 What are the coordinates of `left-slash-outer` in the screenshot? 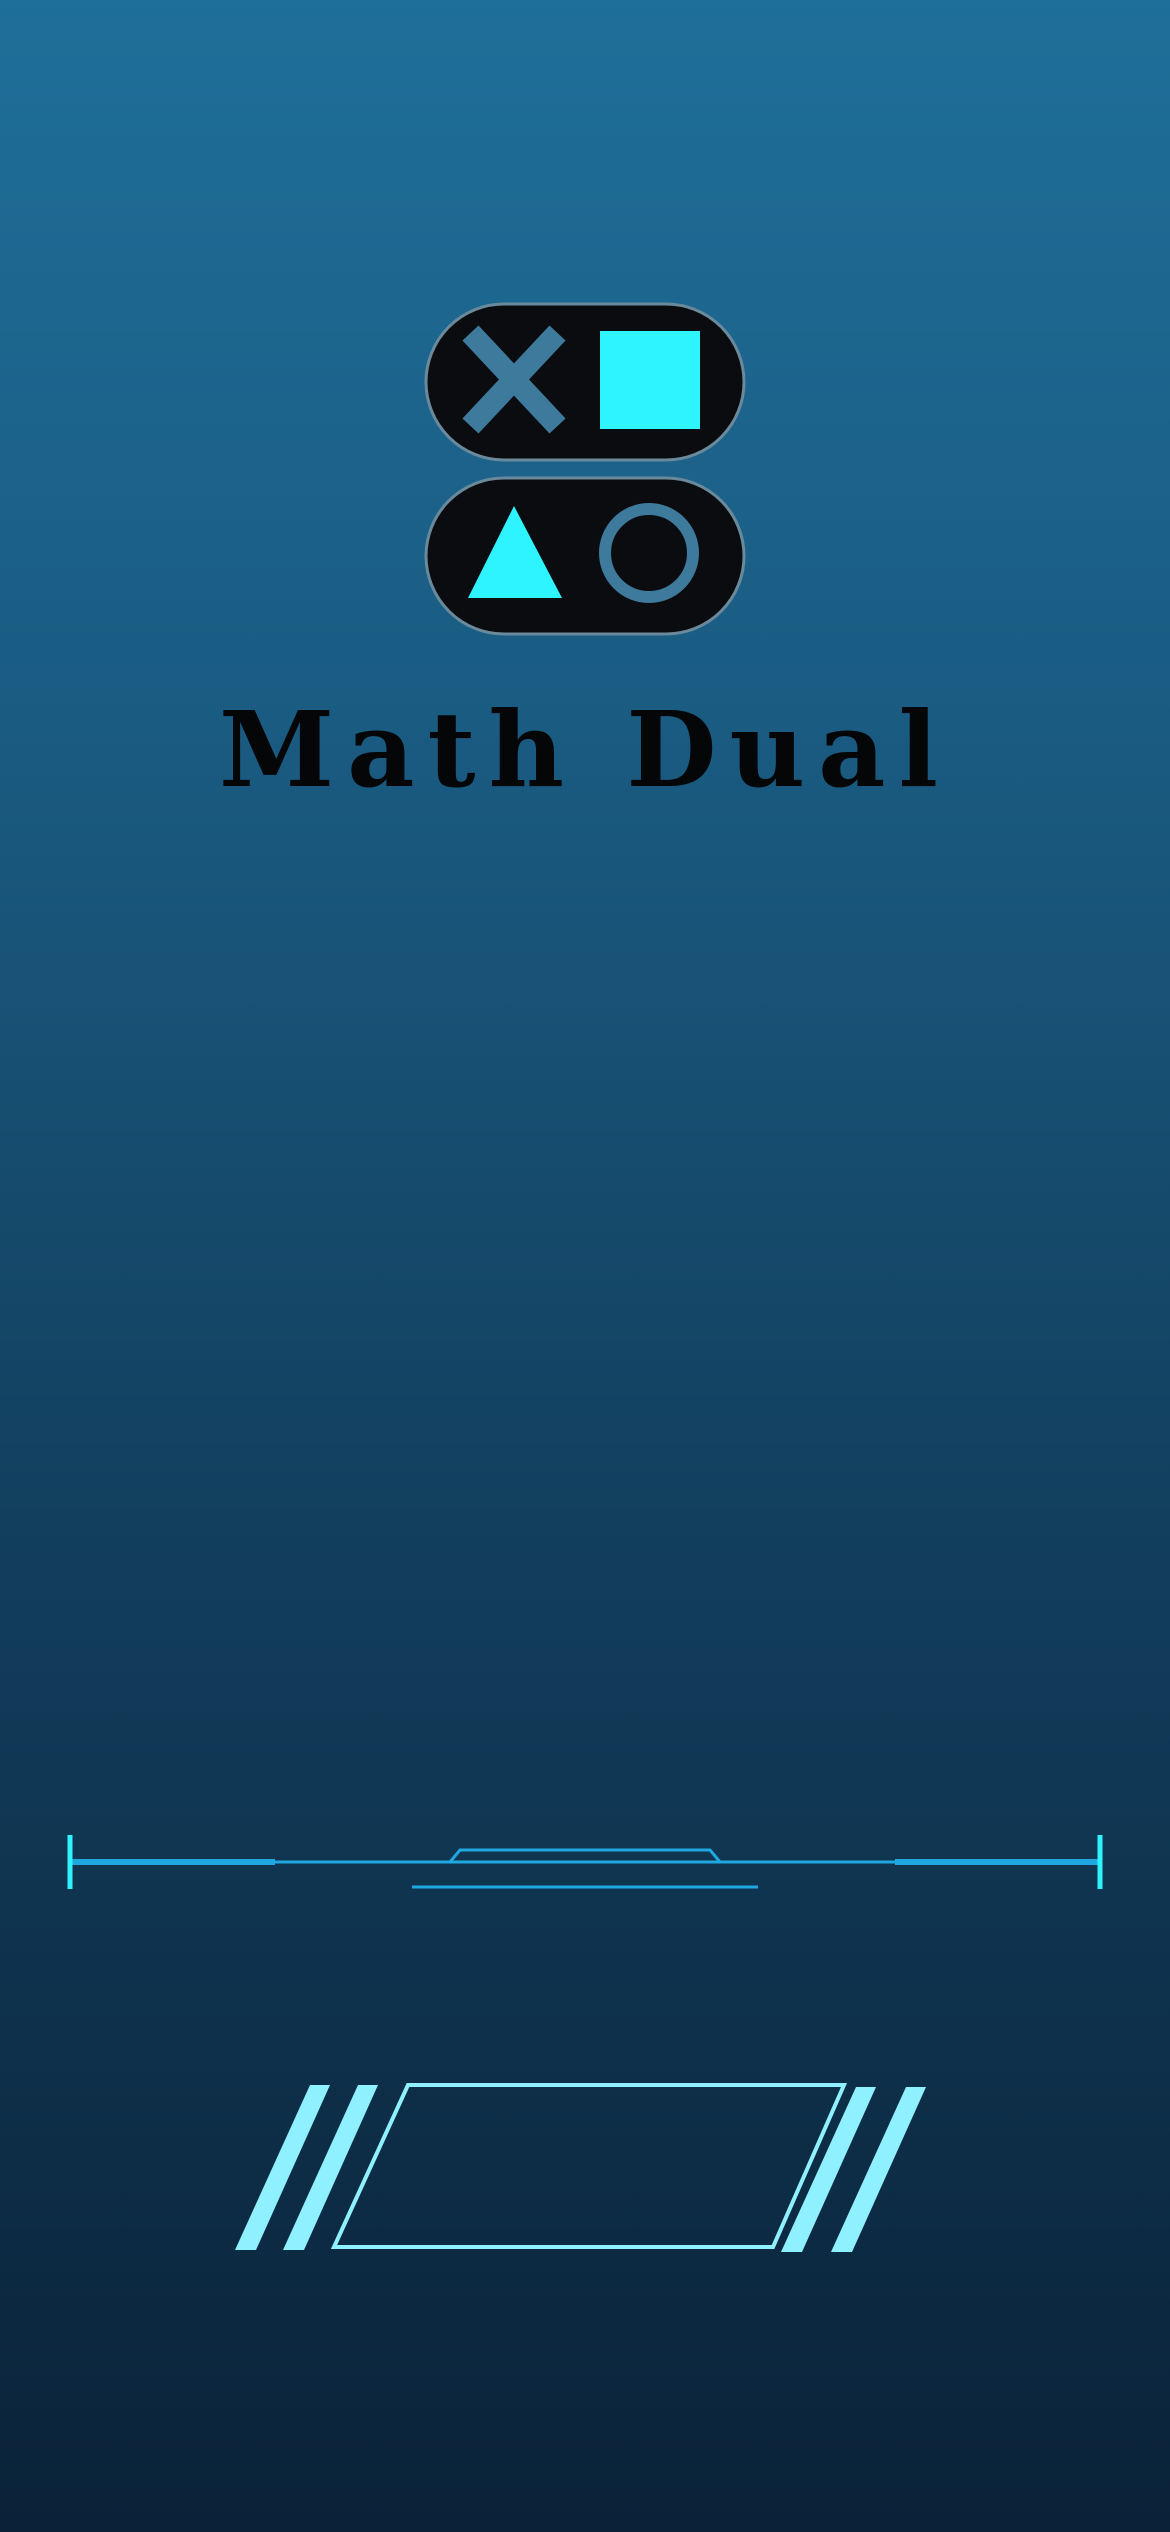 It's located at (282, 2167).